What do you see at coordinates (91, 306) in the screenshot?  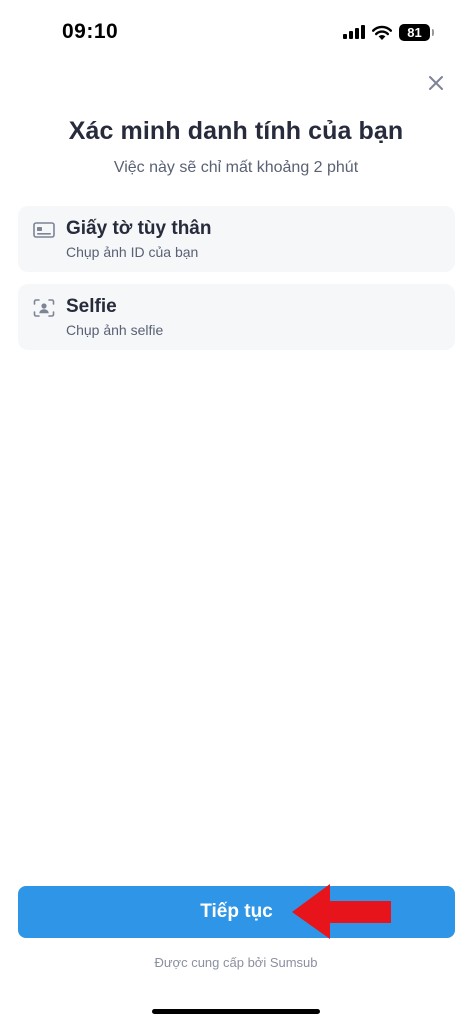 I see `step-title: Selfie` at bounding box center [91, 306].